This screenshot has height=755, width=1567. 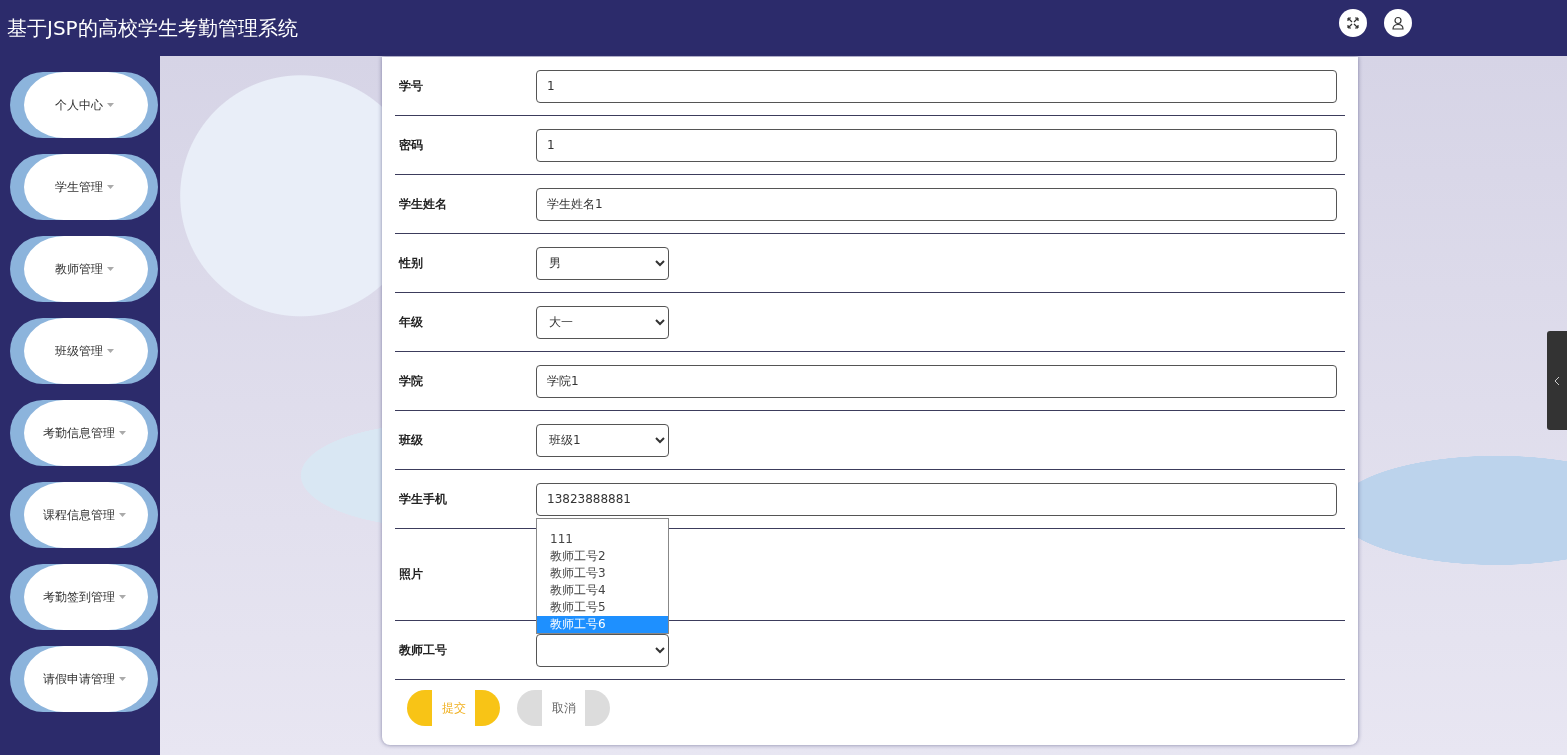 What do you see at coordinates (602, 573) in the screenshot?
I see `dropdown-option: 教师工号3` at bounding box center [602, 573].